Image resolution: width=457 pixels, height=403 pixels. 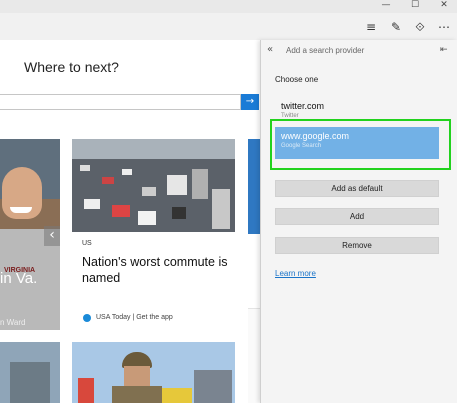 What do you see at coordinates (303, 106) in the screenshot?
I see `provider-name: twitter.com` at bounding box center [303, 106].